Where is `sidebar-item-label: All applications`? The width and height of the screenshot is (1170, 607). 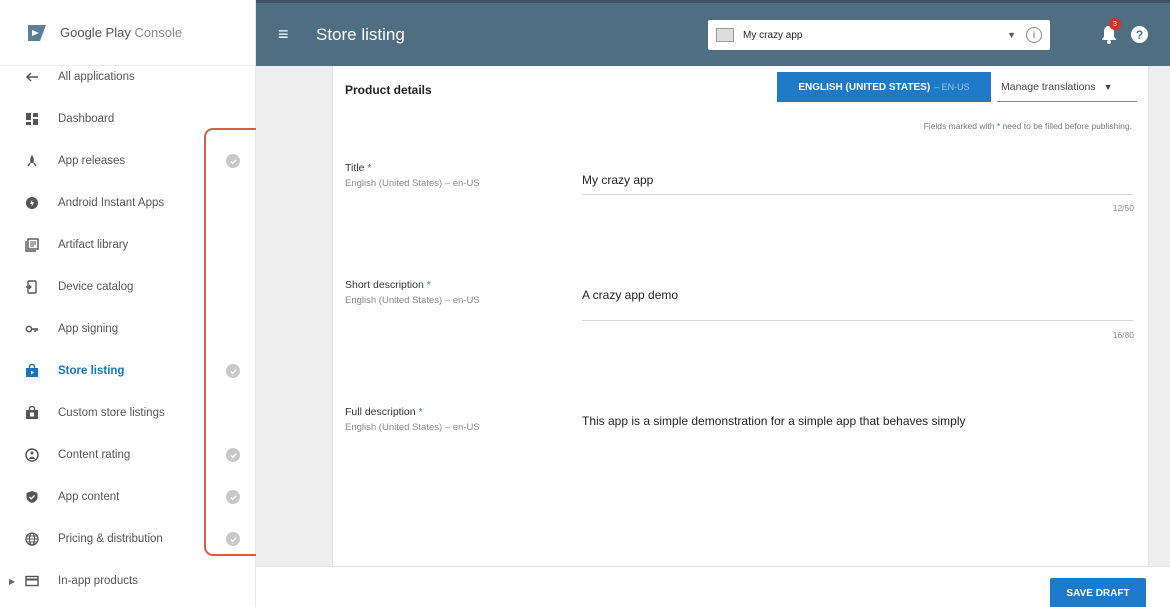 sidebar-item-label: All applications is located at coordinates (96, 77).